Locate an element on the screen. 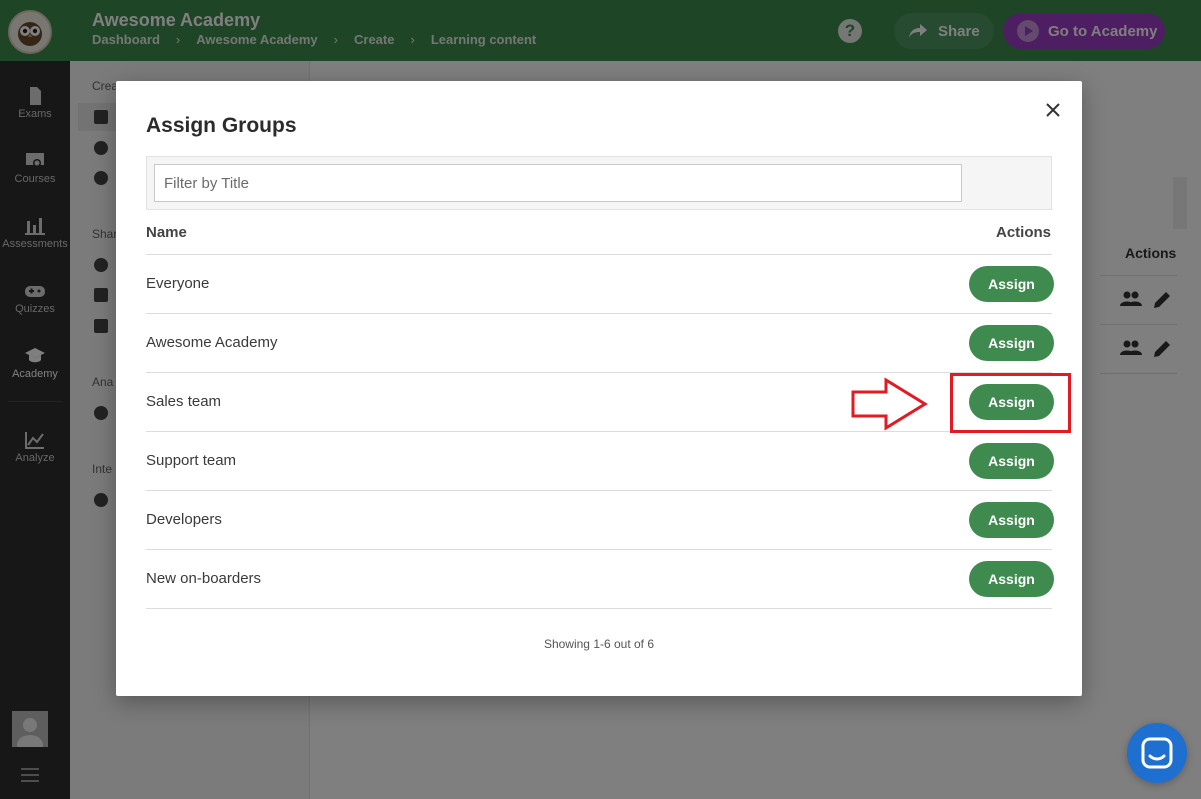  table-row: Support team Assign is located at coordinates (600, 461).